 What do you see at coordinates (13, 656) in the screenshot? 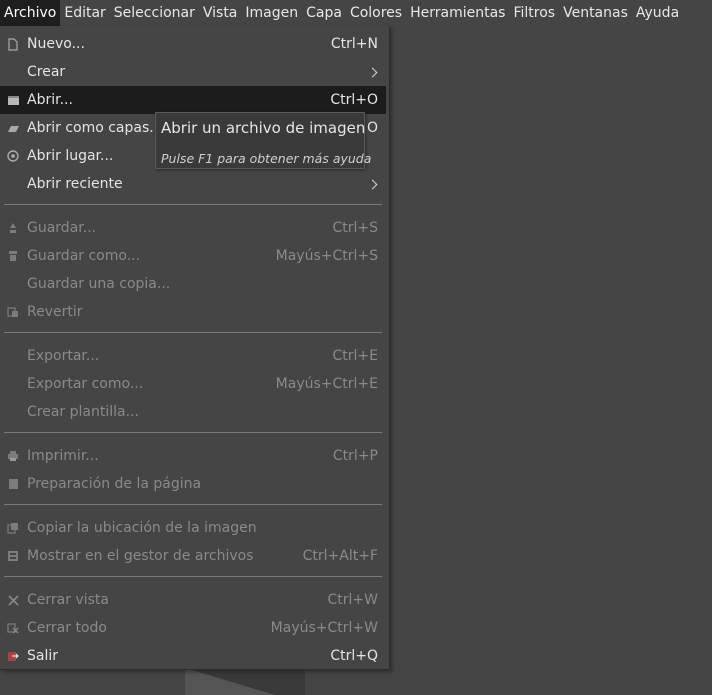
I see `quit-icon` at bounding box center [13, 656].